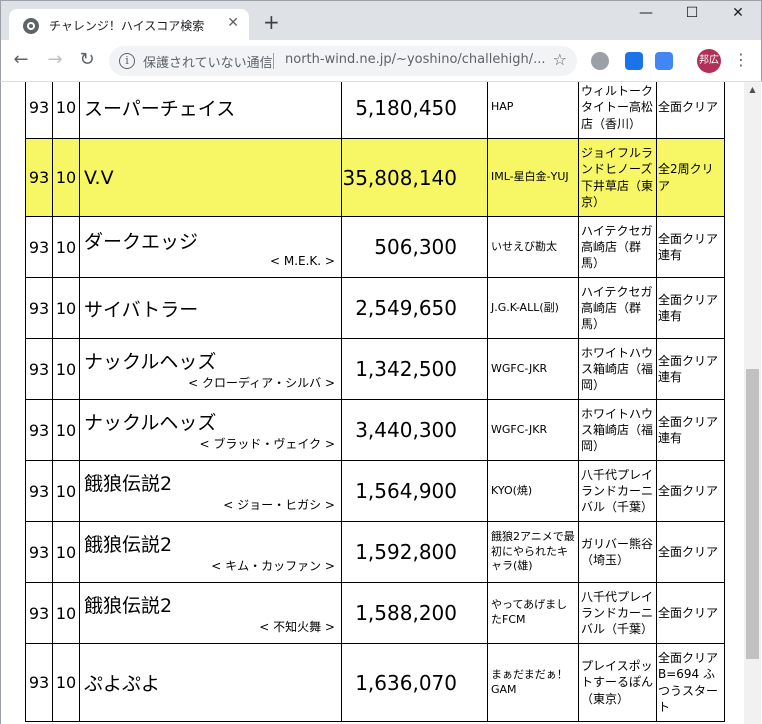  I want to click on player-cell: やってあげましたFCM, so click(533, 613).